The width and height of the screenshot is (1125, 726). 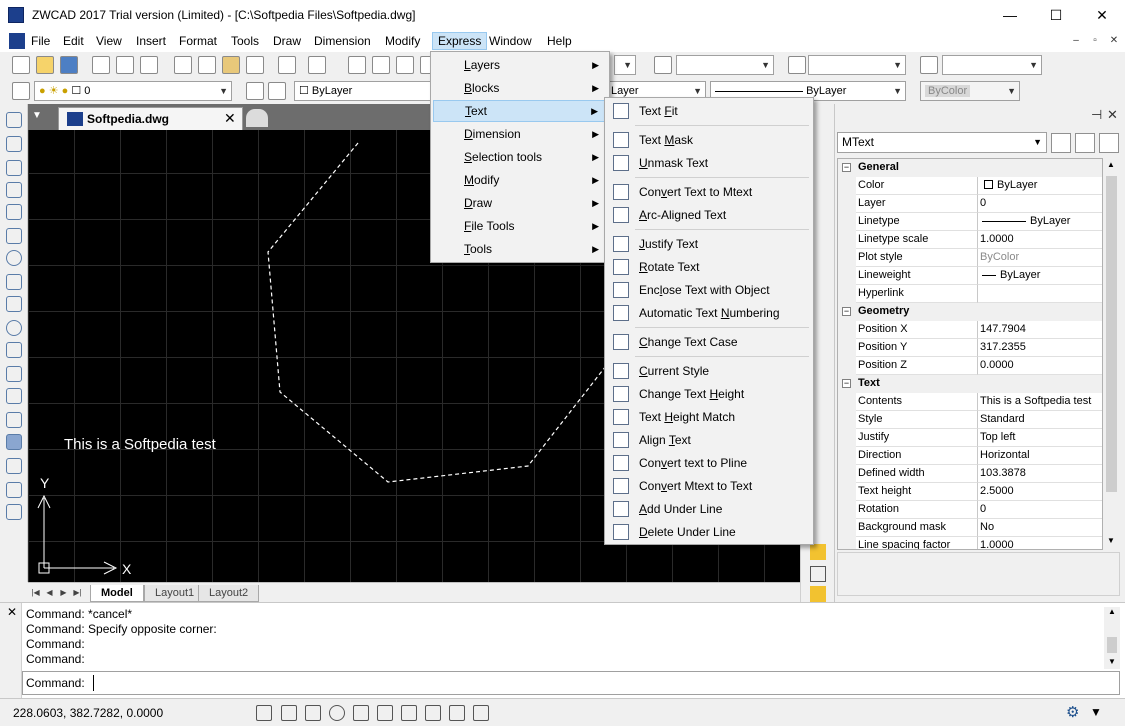 What do you see at coordinates (970, 384) in the screenshot?
I see `property-category: − Text` at bounding box center [970, 384].